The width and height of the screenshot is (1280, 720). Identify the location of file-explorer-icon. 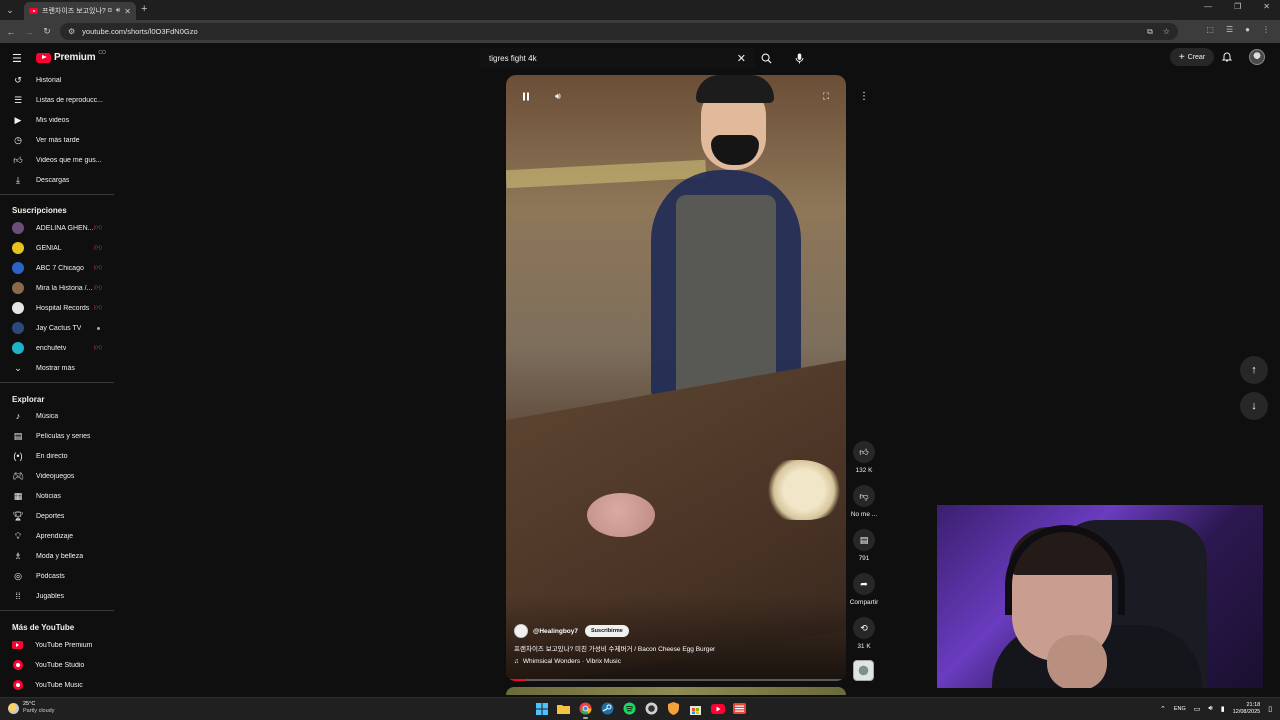
(563, 708).